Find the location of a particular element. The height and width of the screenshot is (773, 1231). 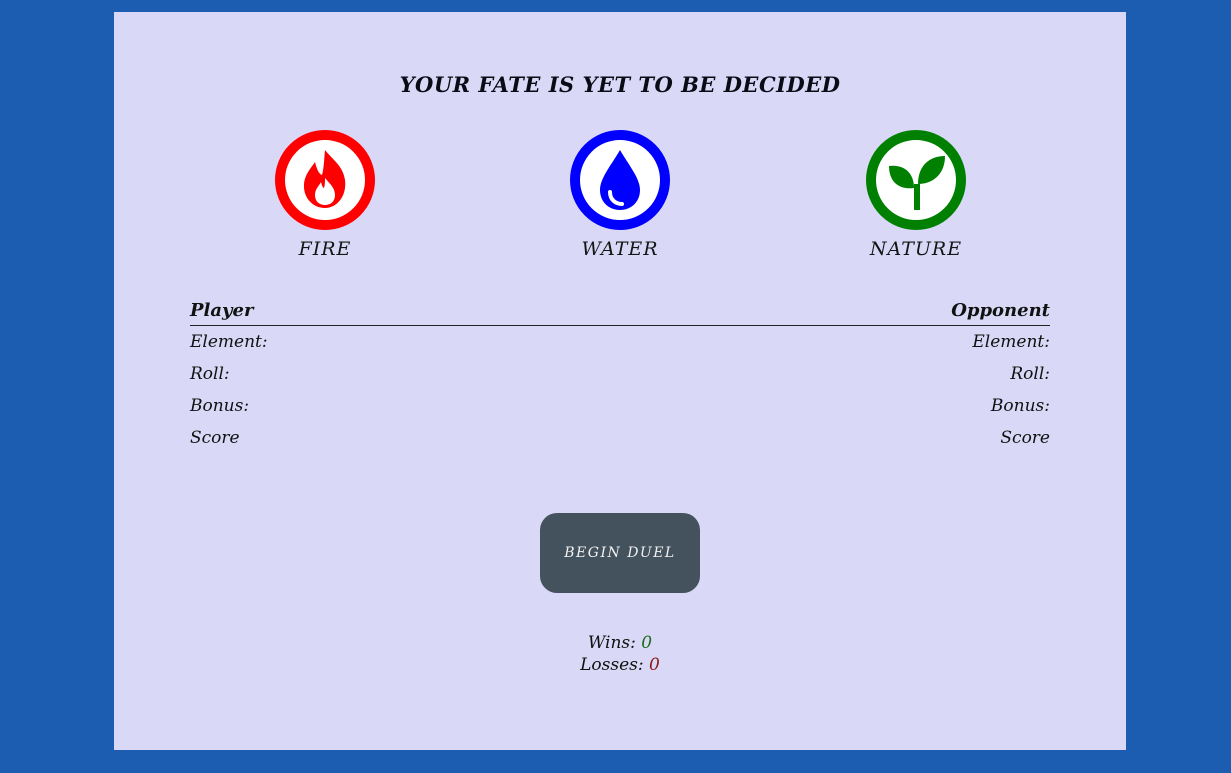

opponent-score-label: Score is located at coordinates (1025, 438).